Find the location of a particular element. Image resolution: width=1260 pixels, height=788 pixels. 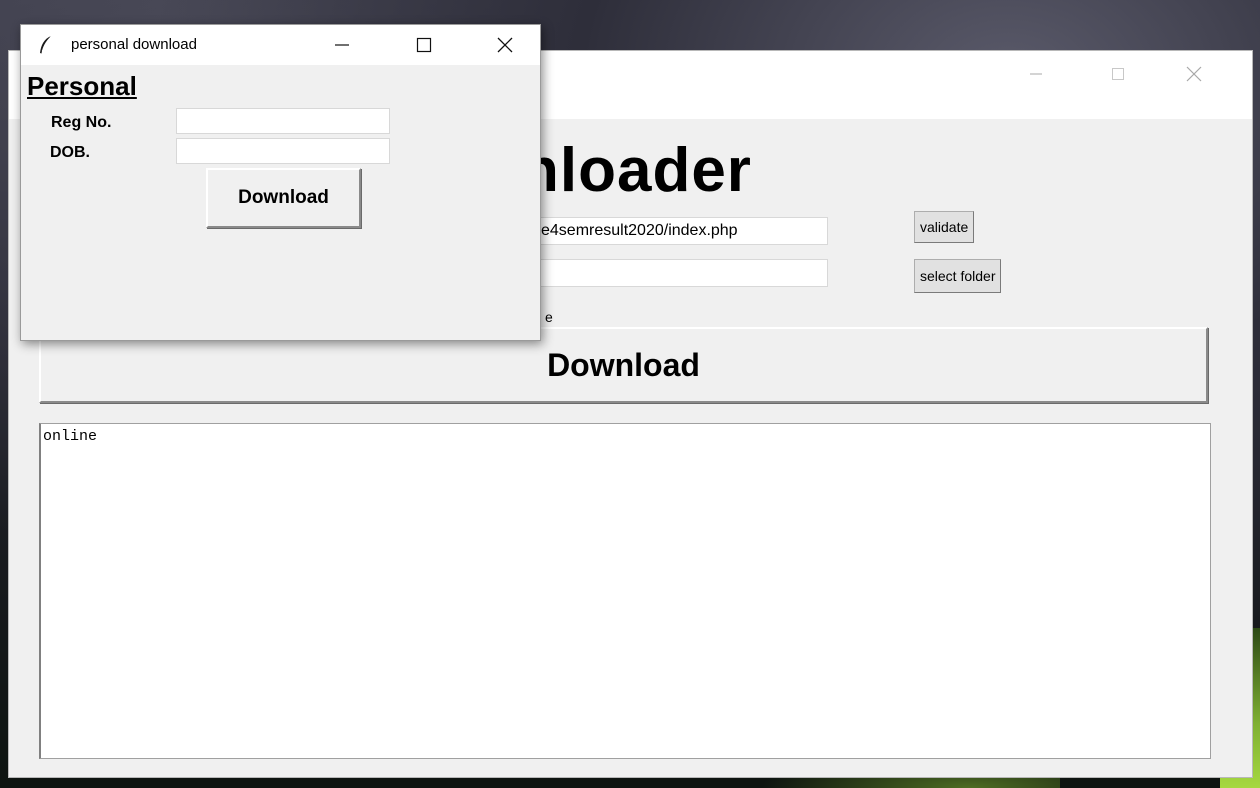

status-label: e is located at coordinates (549, 317).